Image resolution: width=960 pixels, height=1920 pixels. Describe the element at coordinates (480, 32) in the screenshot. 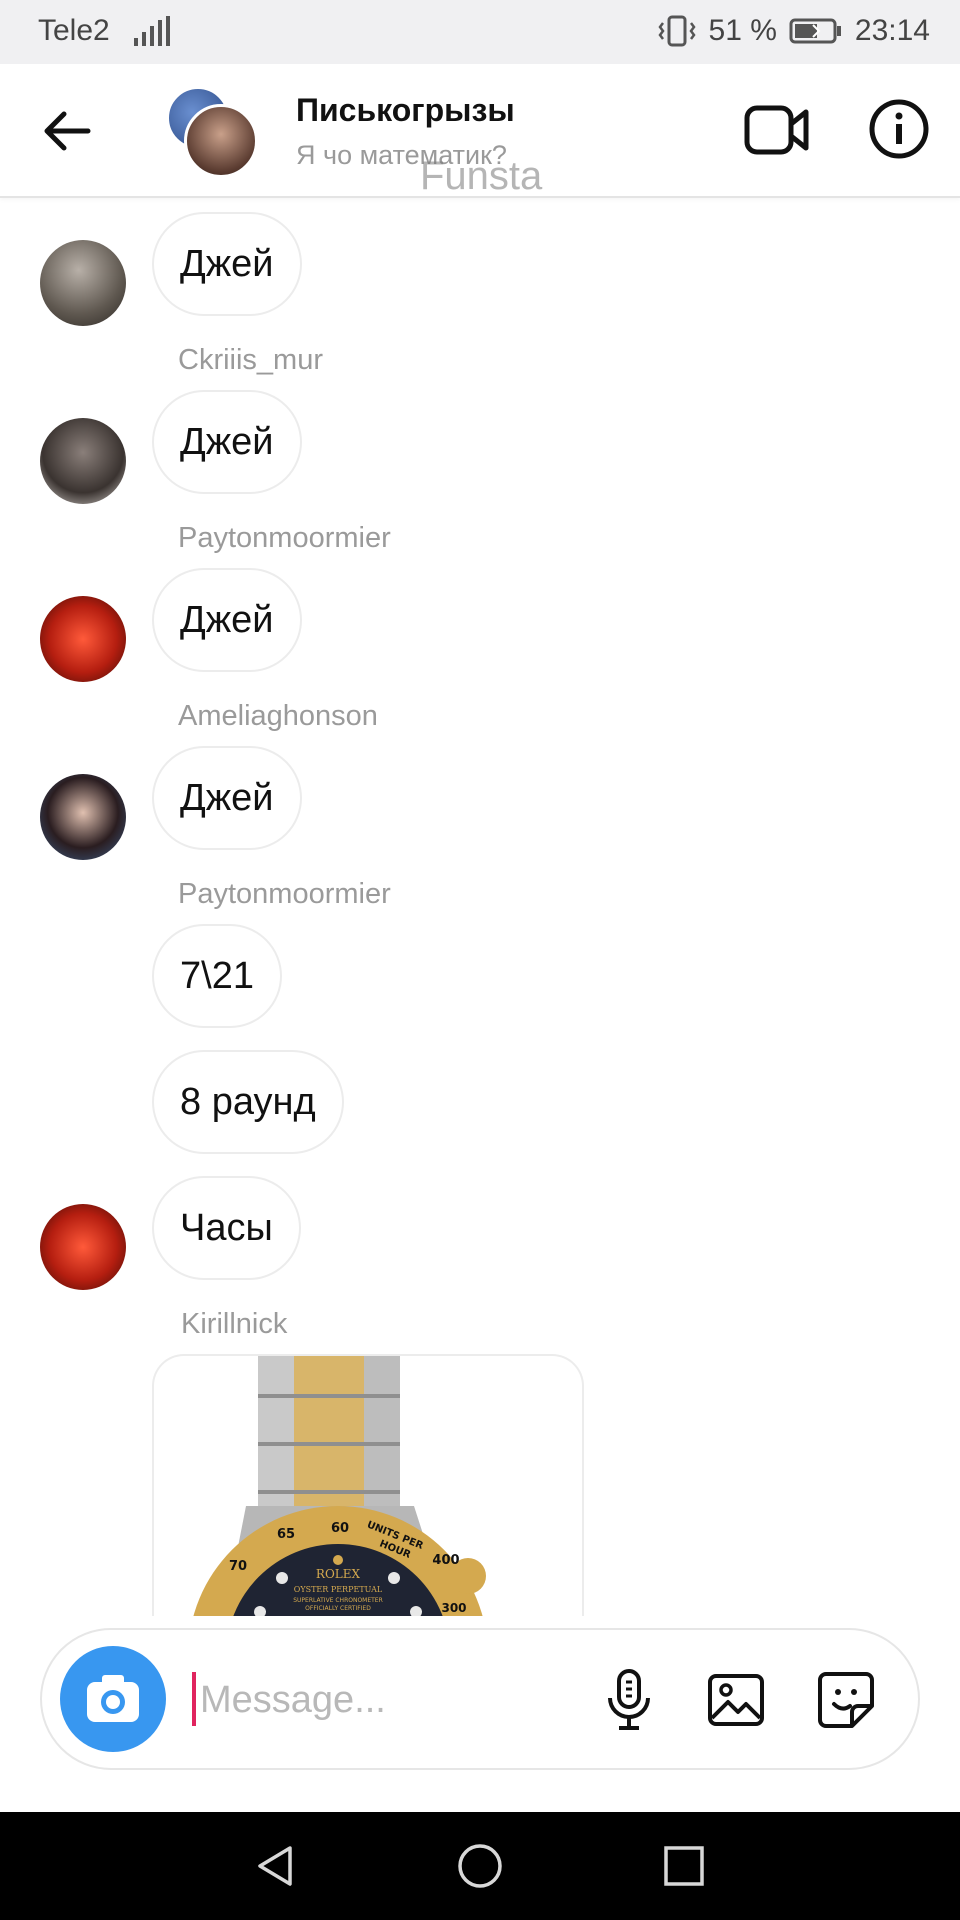

I see `status-bar: Tele2 51 % 23:14` at that location.